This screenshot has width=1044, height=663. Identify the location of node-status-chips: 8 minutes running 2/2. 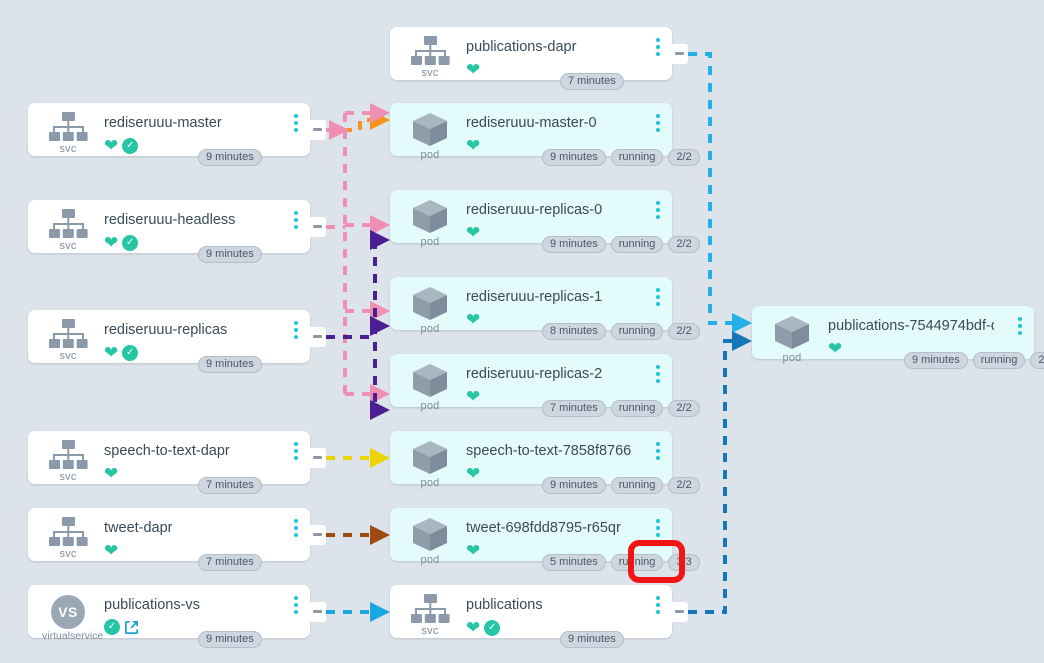
(621, 331).